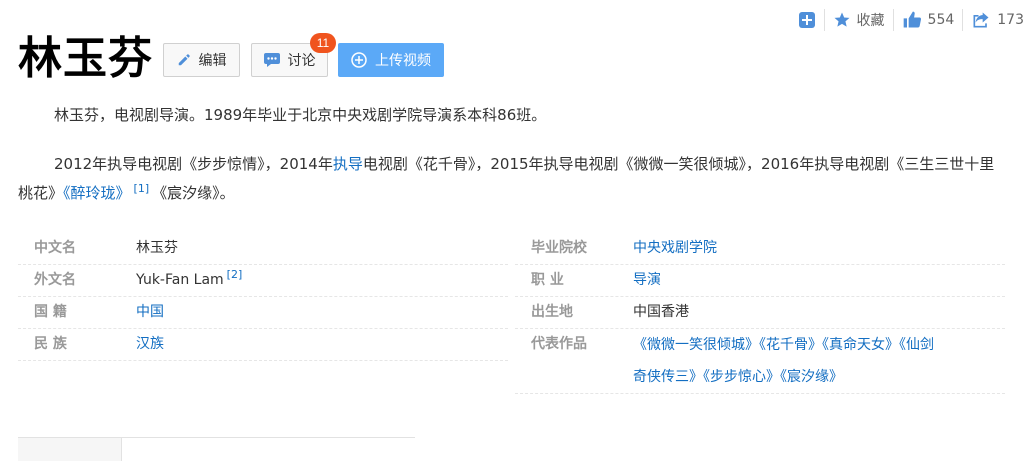 The height and width of the screenshot is (461, 1036). I want to click on like-button: 554, so click(928, 20).